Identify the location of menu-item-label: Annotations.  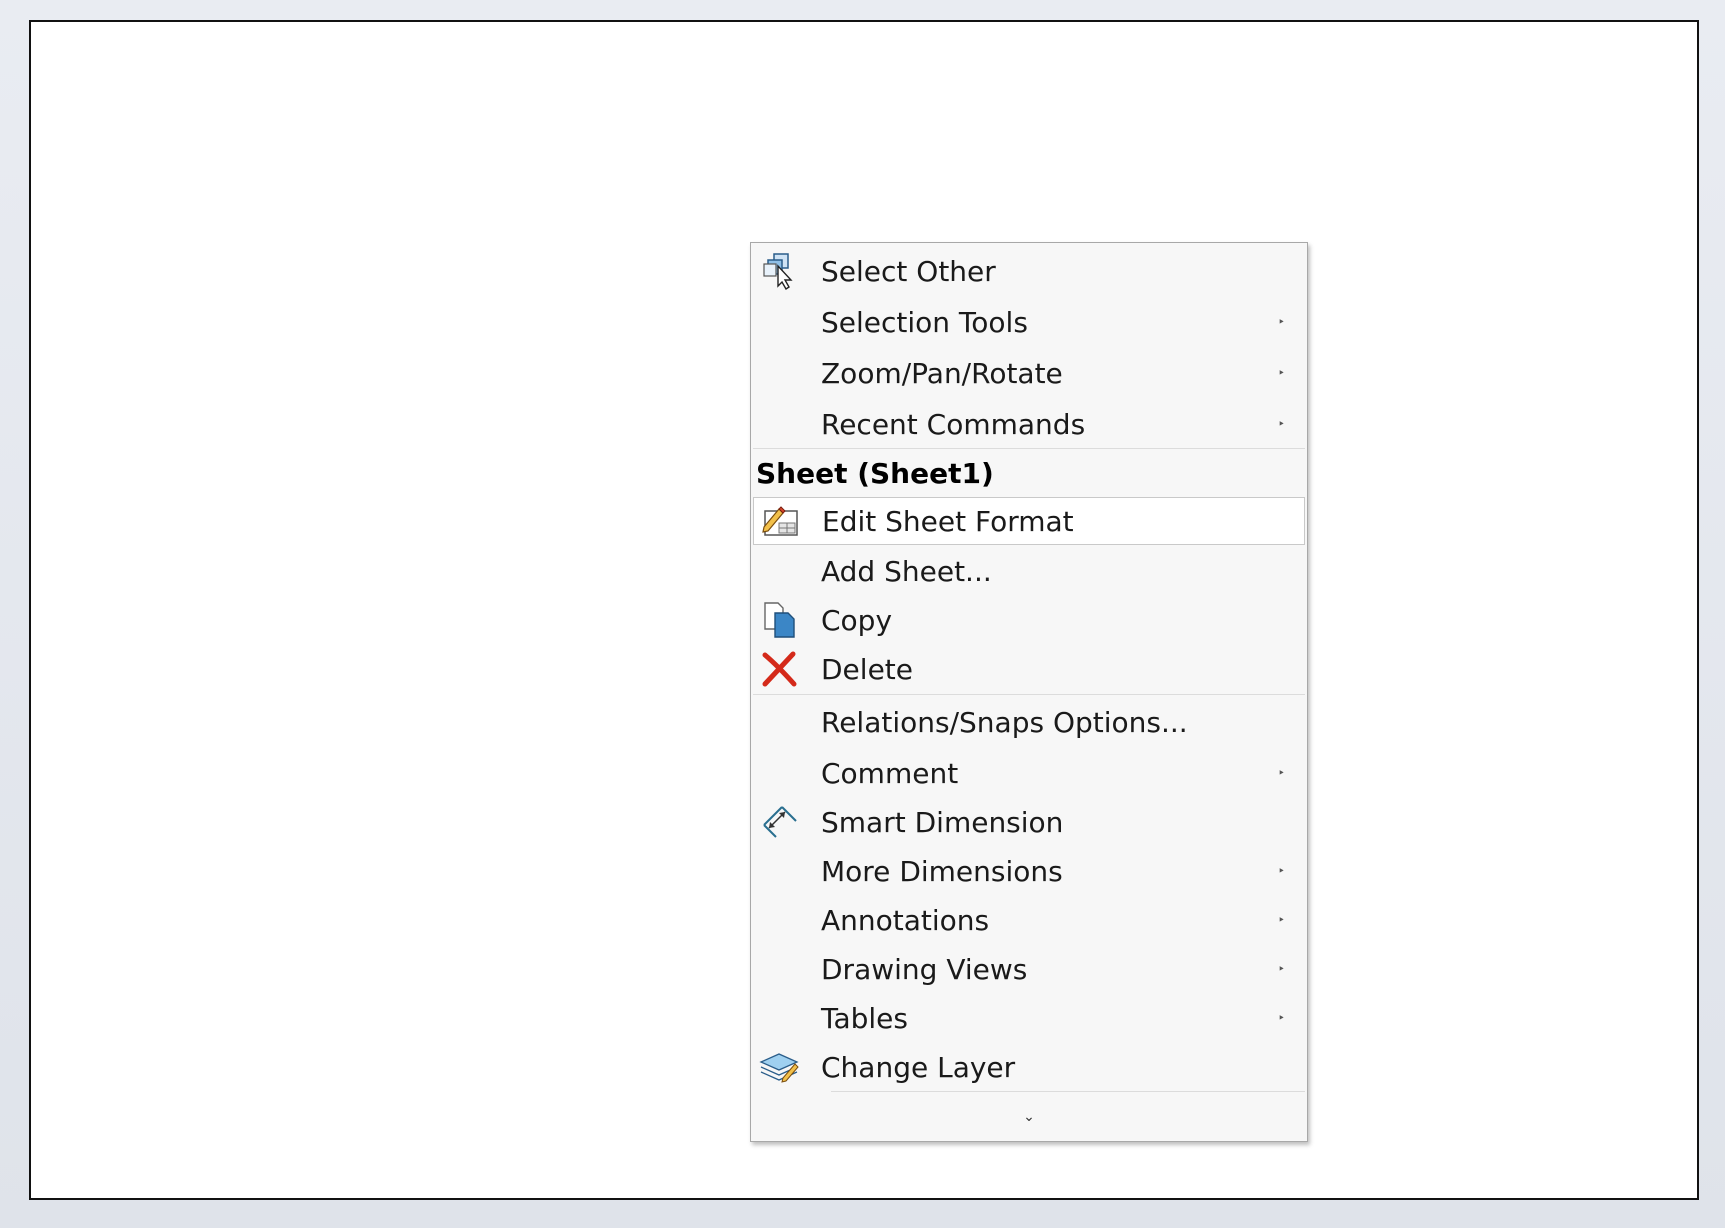
(905, 920).